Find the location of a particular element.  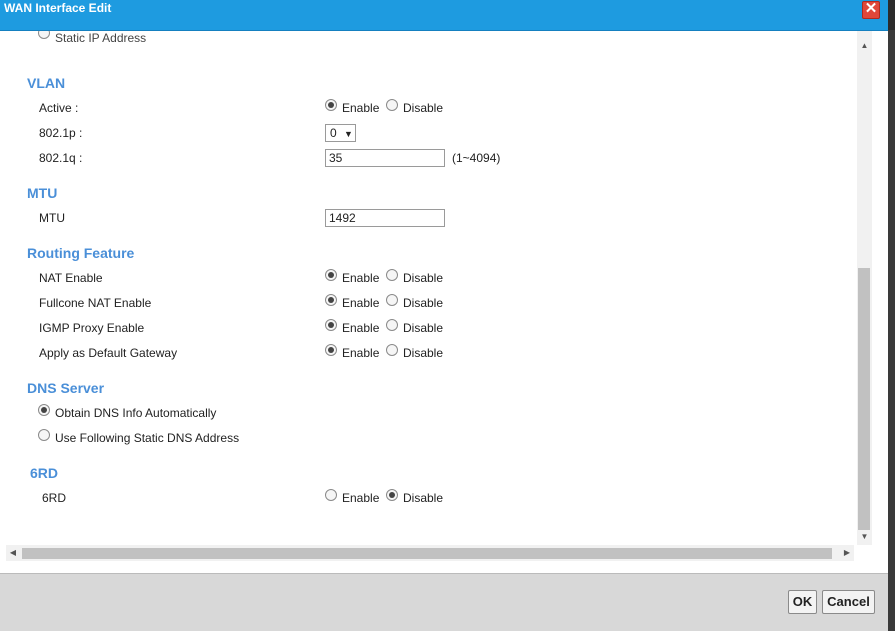

chevron-down-icon: ▼ is located at coordinates (348, 134).